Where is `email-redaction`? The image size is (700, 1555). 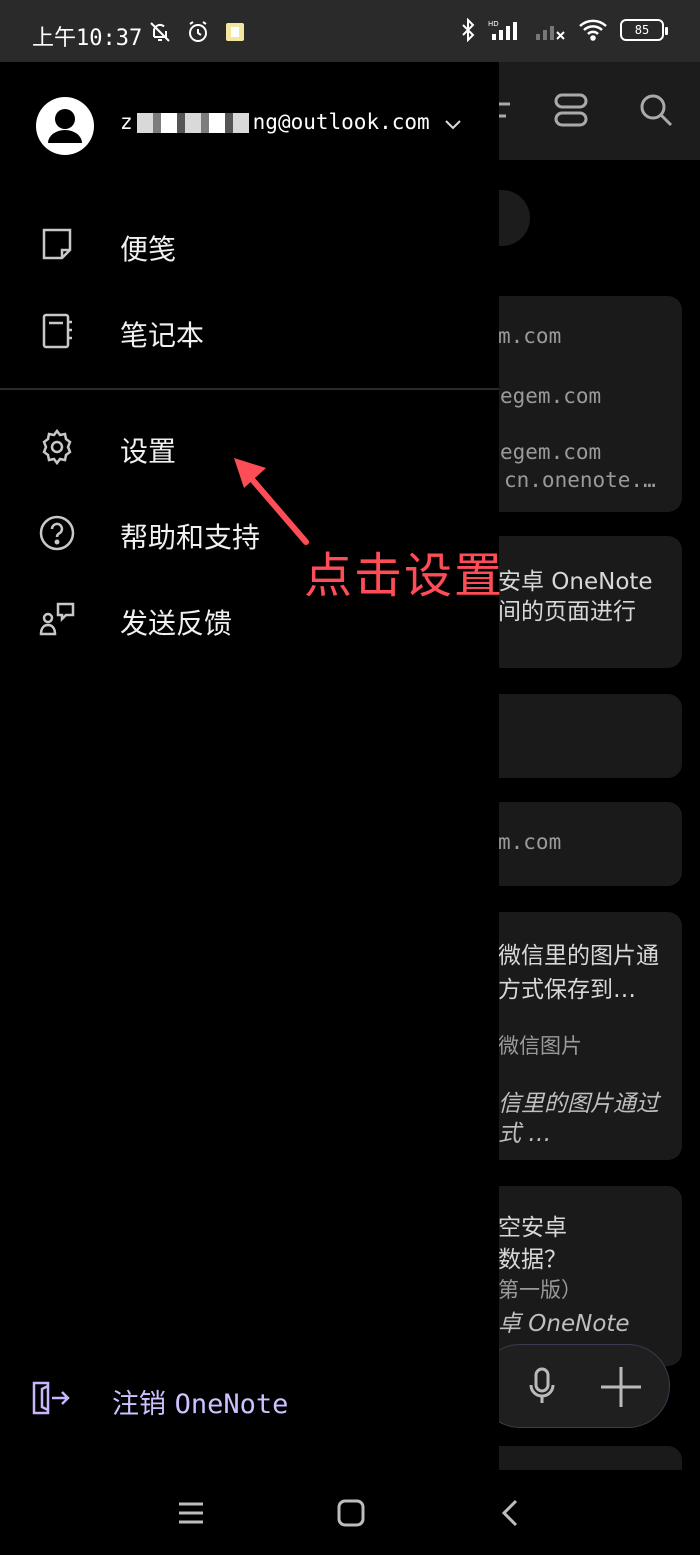
email-redaction is located at coordinates (192, 123).